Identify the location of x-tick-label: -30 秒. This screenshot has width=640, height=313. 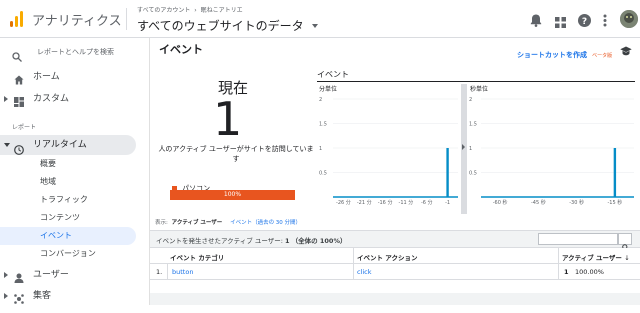
(576, 202).